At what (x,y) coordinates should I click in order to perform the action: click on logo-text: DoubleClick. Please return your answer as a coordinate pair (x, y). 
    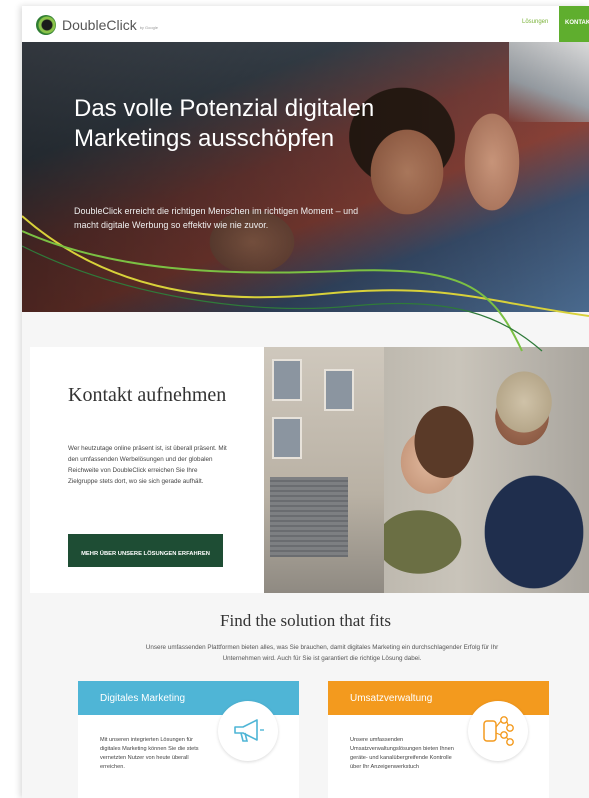
    Looking at the image, I should click on (99, 25).